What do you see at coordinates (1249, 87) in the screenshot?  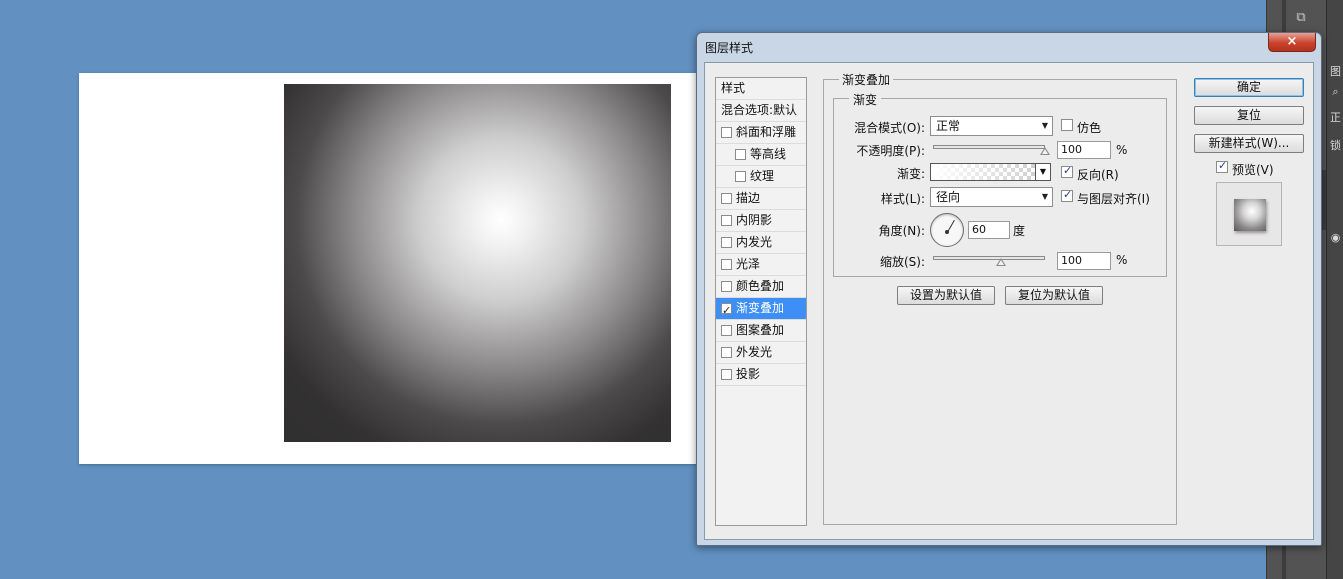 I see `ok-button: 确定` at bounding box center [1249, 87].